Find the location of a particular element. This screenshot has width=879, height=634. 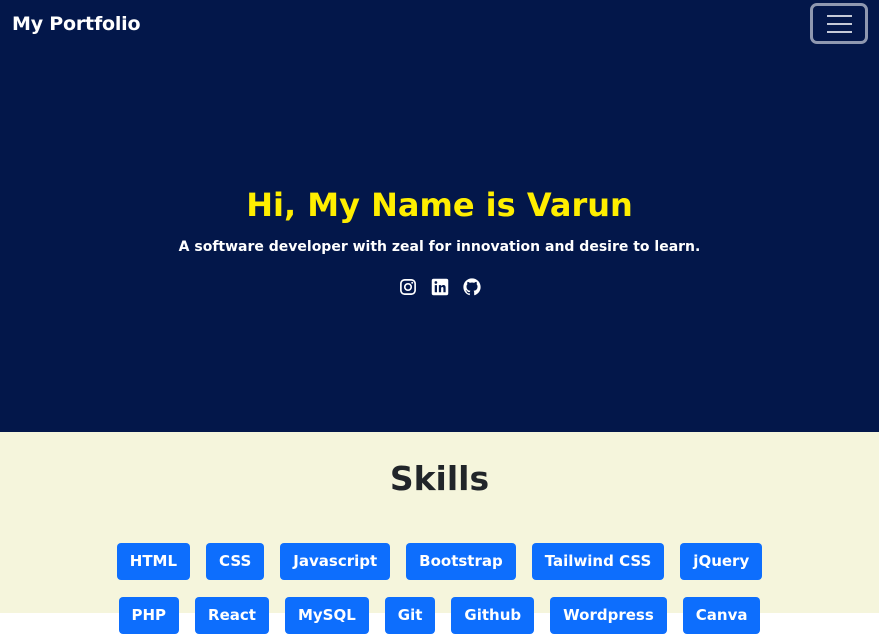

skill-badge-javascript: Javascript is located at coordinates (335, 561).